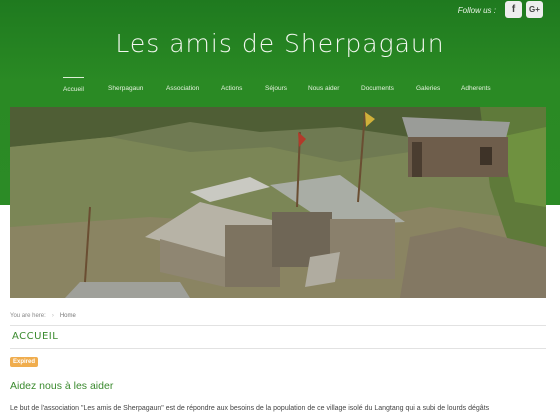  Describe the element at coordinates (456, 147) in the screenshot. I see `house-right` at that location.